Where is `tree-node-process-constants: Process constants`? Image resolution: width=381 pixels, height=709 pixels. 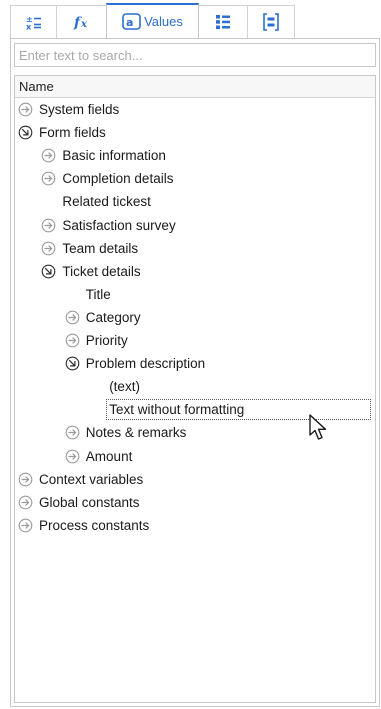
tree-node-process-constants: Process constants is located at coordinates (83, 525).